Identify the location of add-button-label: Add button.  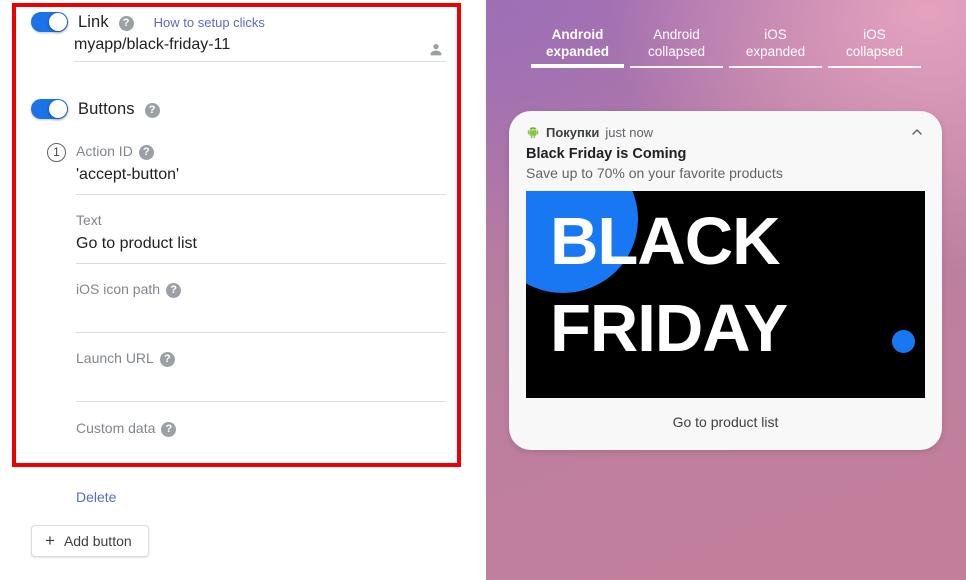
(97, 541).